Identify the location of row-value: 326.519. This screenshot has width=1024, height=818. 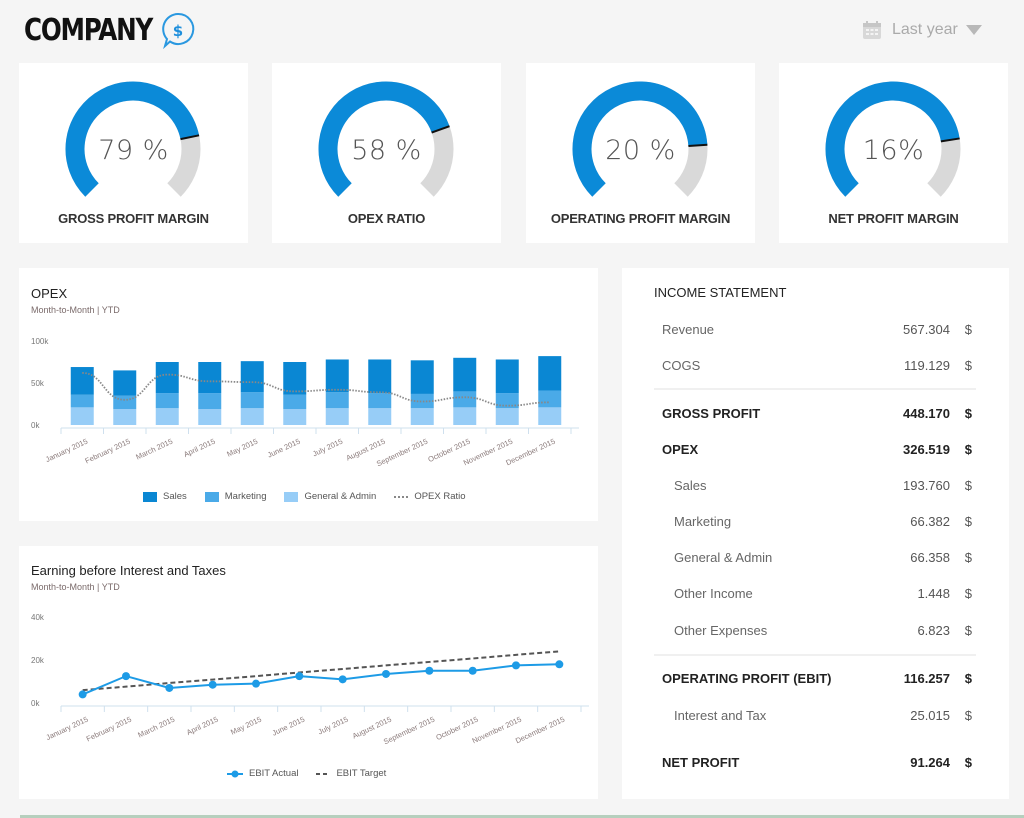
(926, 449).